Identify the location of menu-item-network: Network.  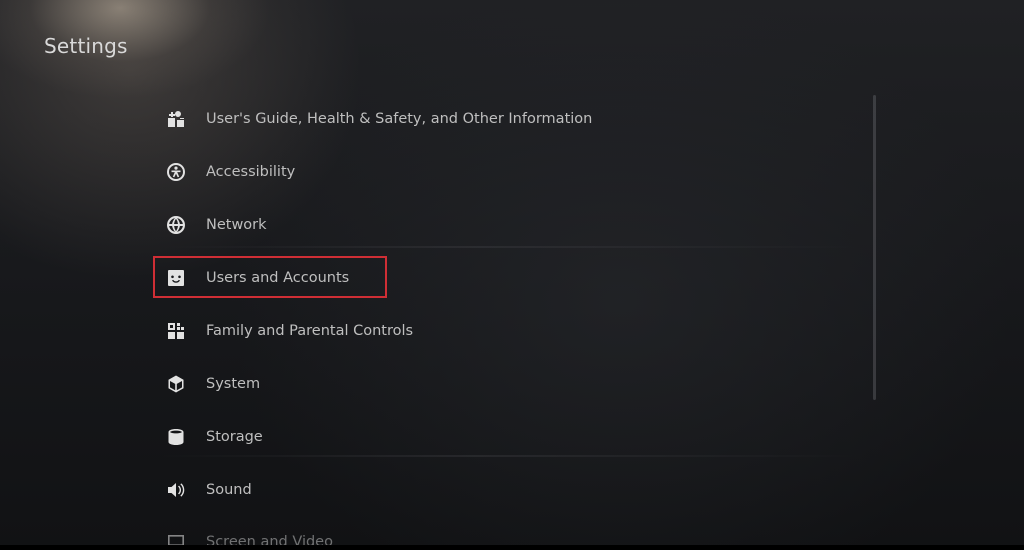
(216, 225).